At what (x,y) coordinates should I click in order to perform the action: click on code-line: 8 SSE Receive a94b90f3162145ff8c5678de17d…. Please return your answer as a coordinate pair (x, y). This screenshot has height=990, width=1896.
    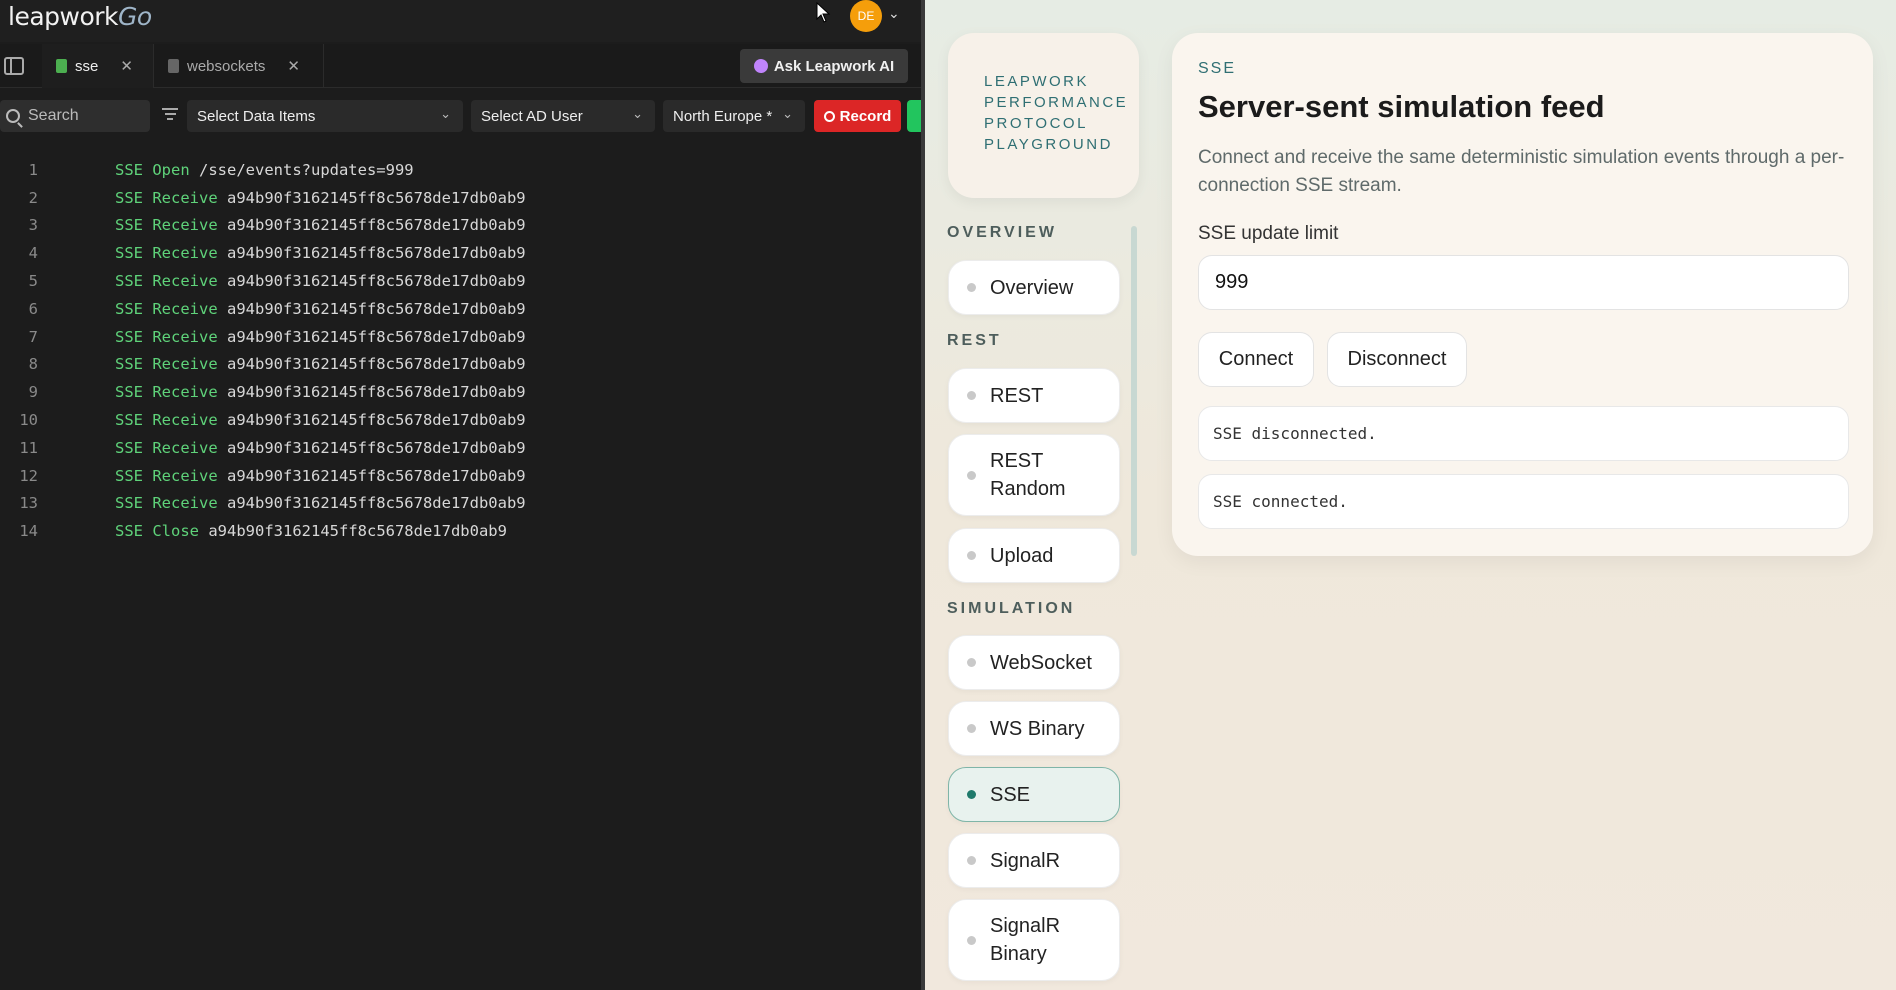
    Looking at the image, I should click on (460, 365).